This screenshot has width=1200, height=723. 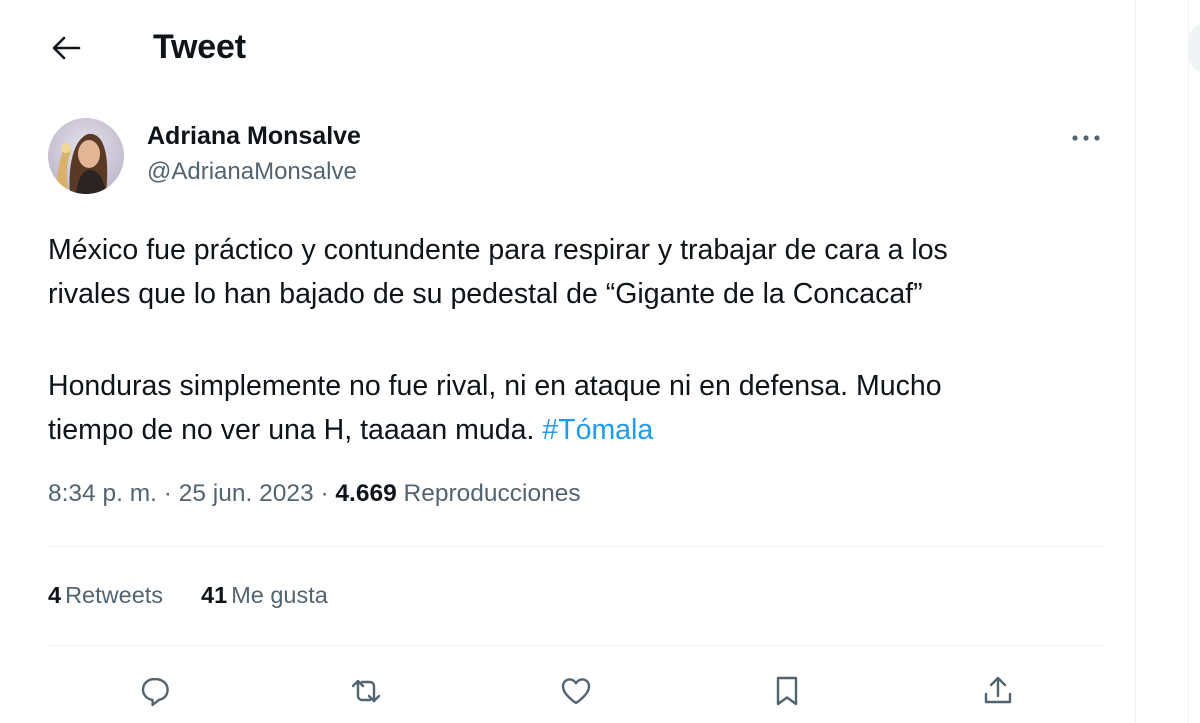 I want to click on bookmark-button, so click(x=787, y=691).